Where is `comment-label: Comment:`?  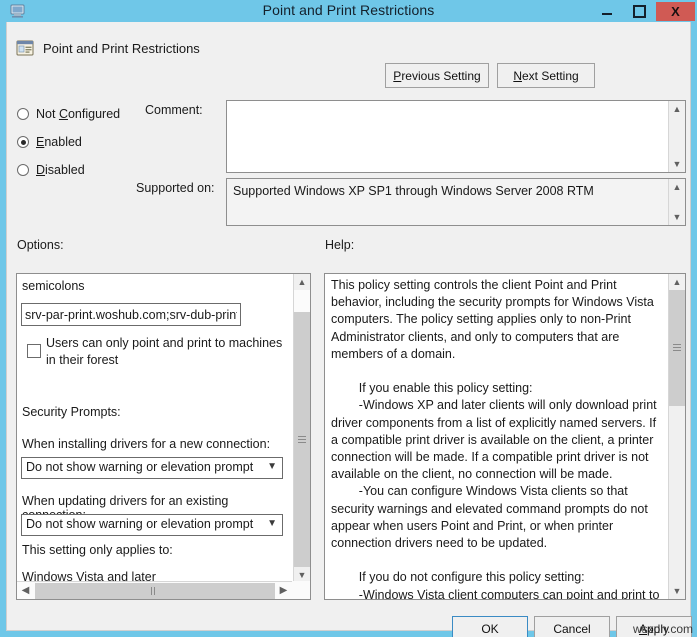
comment-label: Comment: is located at coordinates (174, 110).